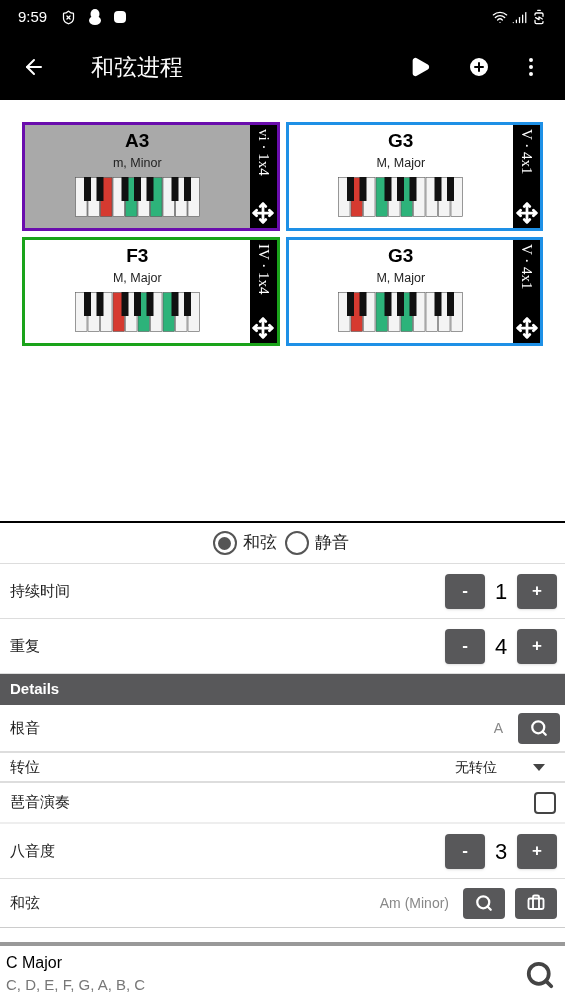 This screenshot has height=1004, width=565. Describe the element at coordinates (137, 141) in the screenshot. I see `chord-name: A3` at that location.